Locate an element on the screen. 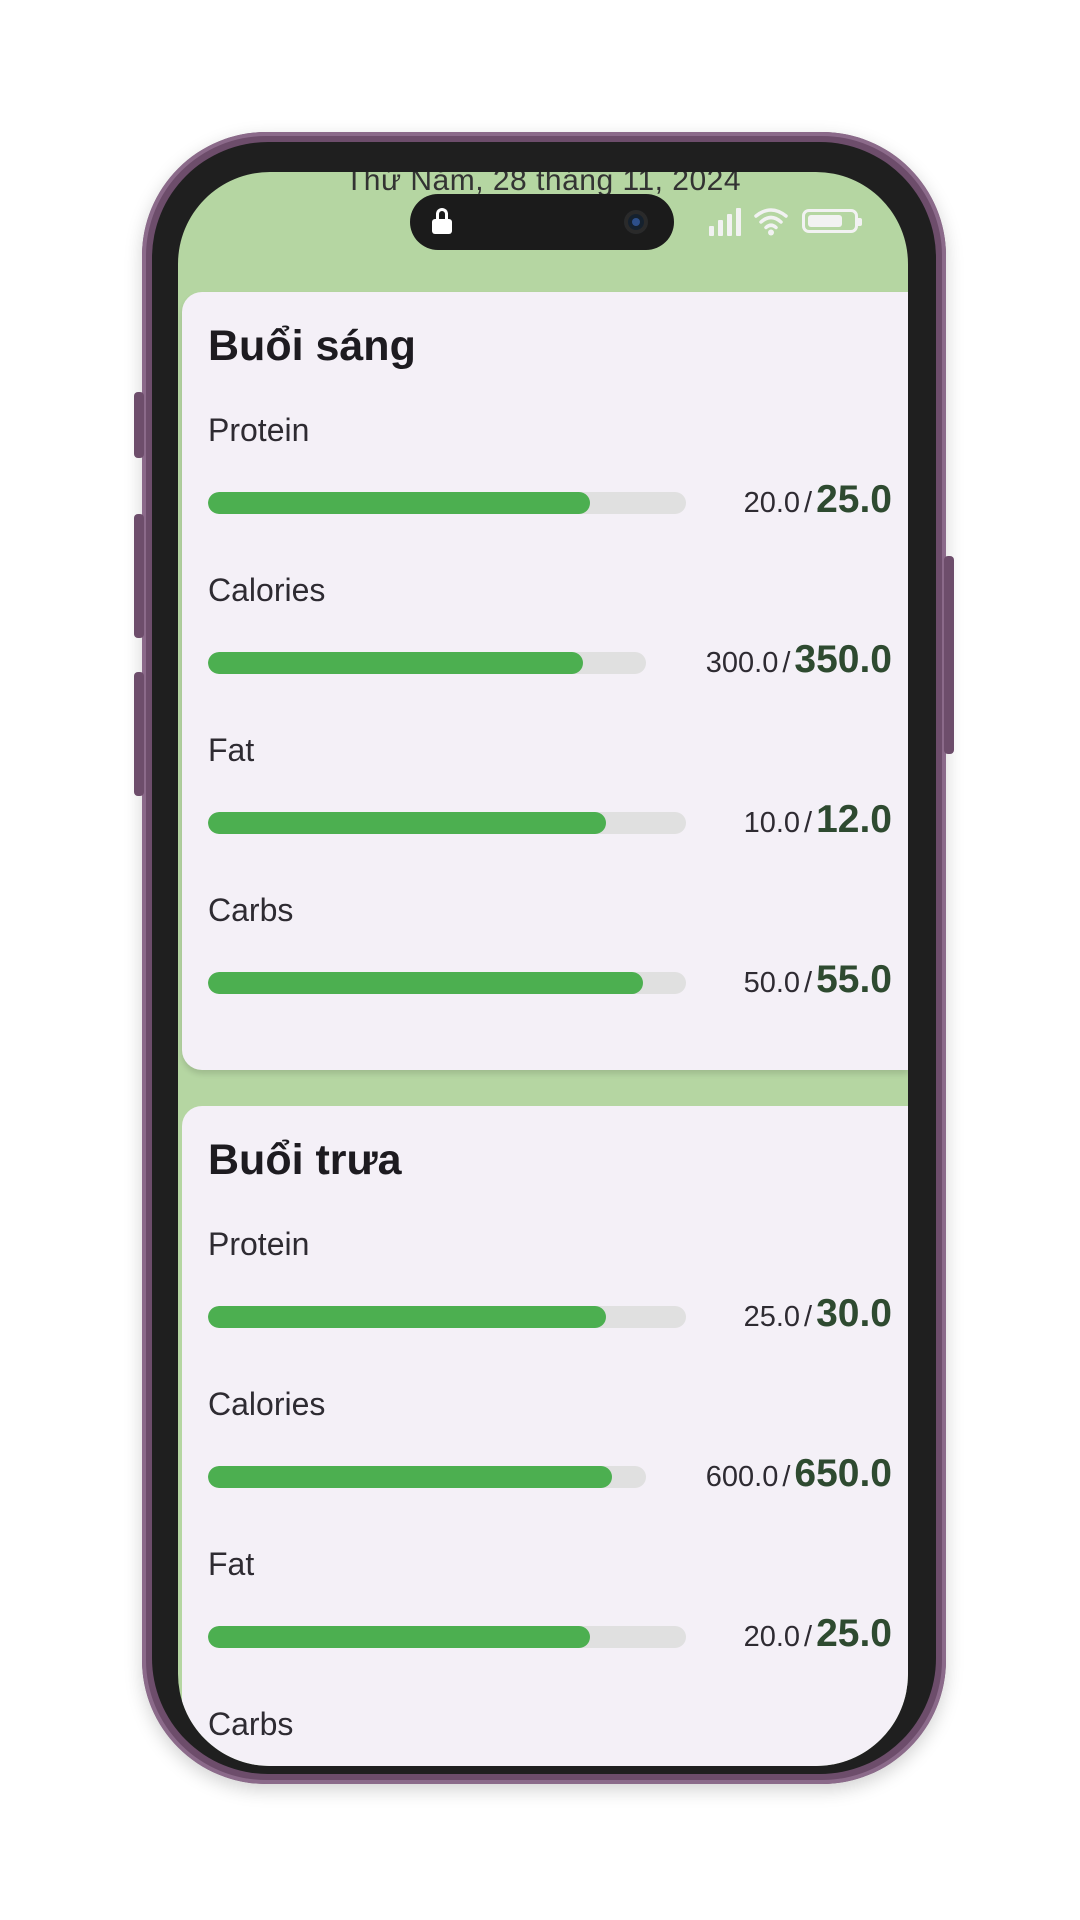 This screenshot has height=1920, width=1080. current-value: 300.0 is located at coordinates (742, 663).